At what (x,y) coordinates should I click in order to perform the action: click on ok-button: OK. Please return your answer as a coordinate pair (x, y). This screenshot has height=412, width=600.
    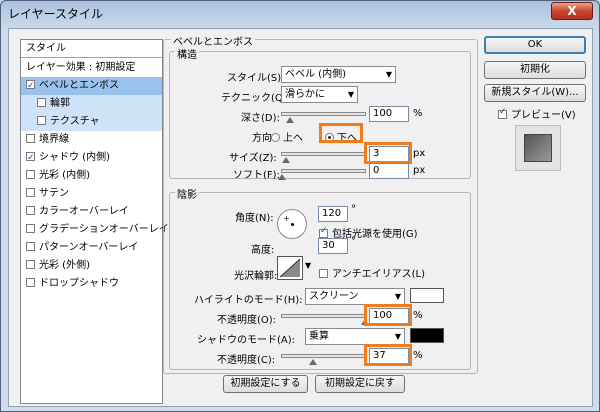
    Looking at the image, I should click on (535, 45).